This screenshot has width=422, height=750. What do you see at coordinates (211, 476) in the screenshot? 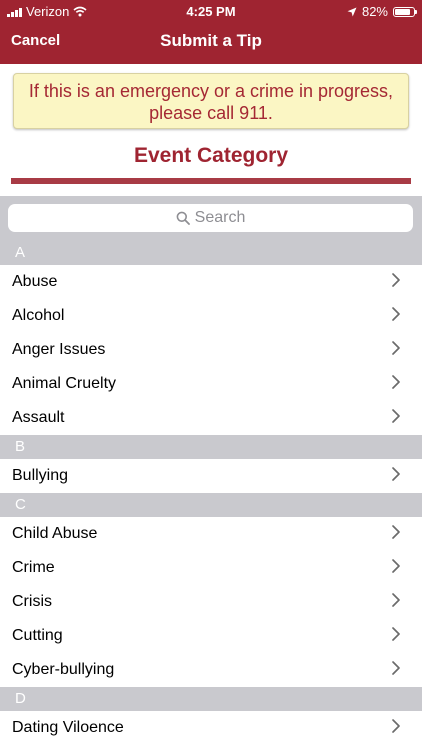
I see `list-item: Bullying` at bounding box center [211, 476].